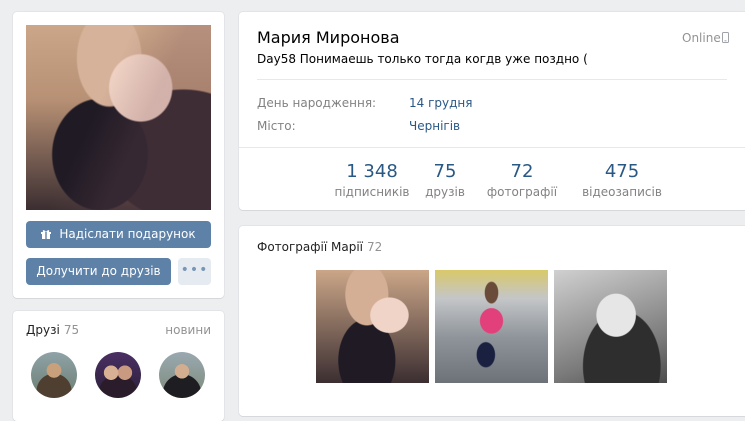 This screenshot has height=421, width=745. What do you see at coordinates (43, 330) in the screenshot?
I see `friends-title: Друзі` at bounding box center [43, 330].